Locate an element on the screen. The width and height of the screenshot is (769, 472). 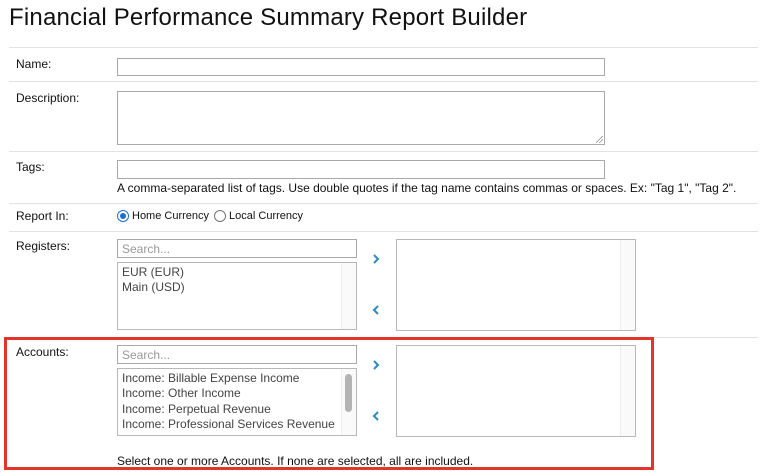
registers-add-button is located at coordinates (376, 259).